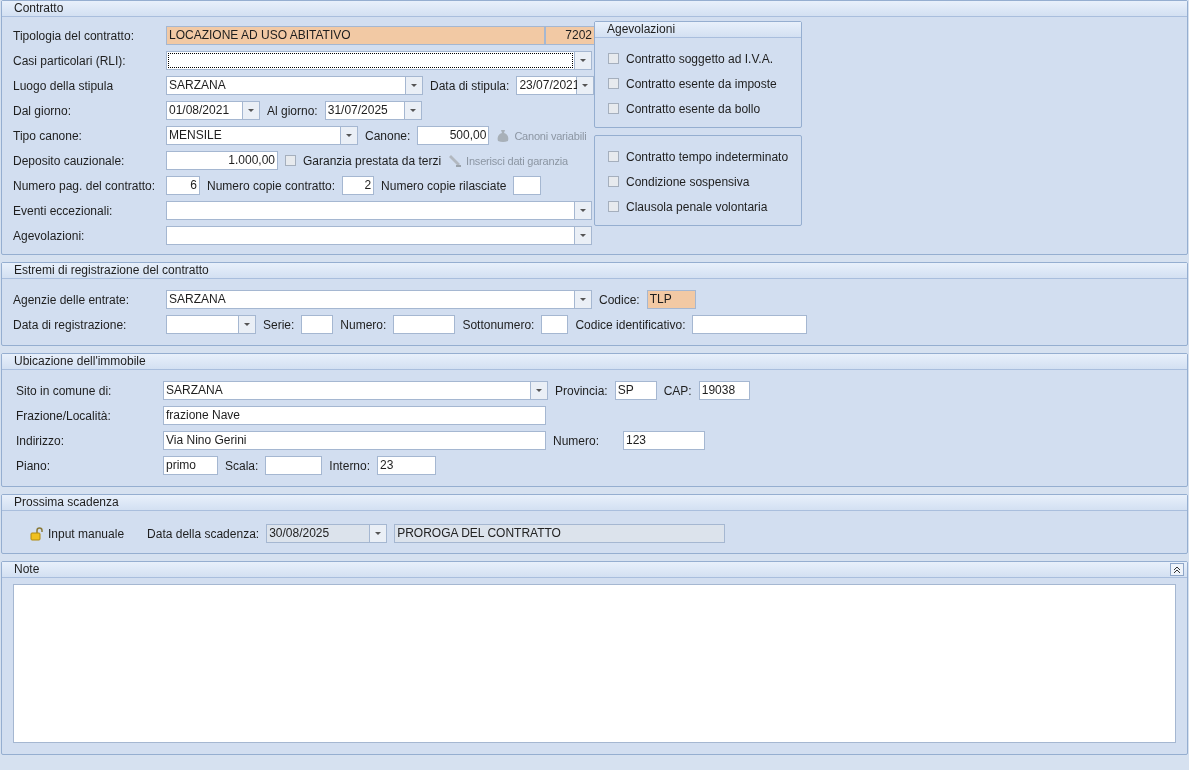  Describe the element at coordinates (183, 185) in the screenshot. I see `text-field: 6` at that location.